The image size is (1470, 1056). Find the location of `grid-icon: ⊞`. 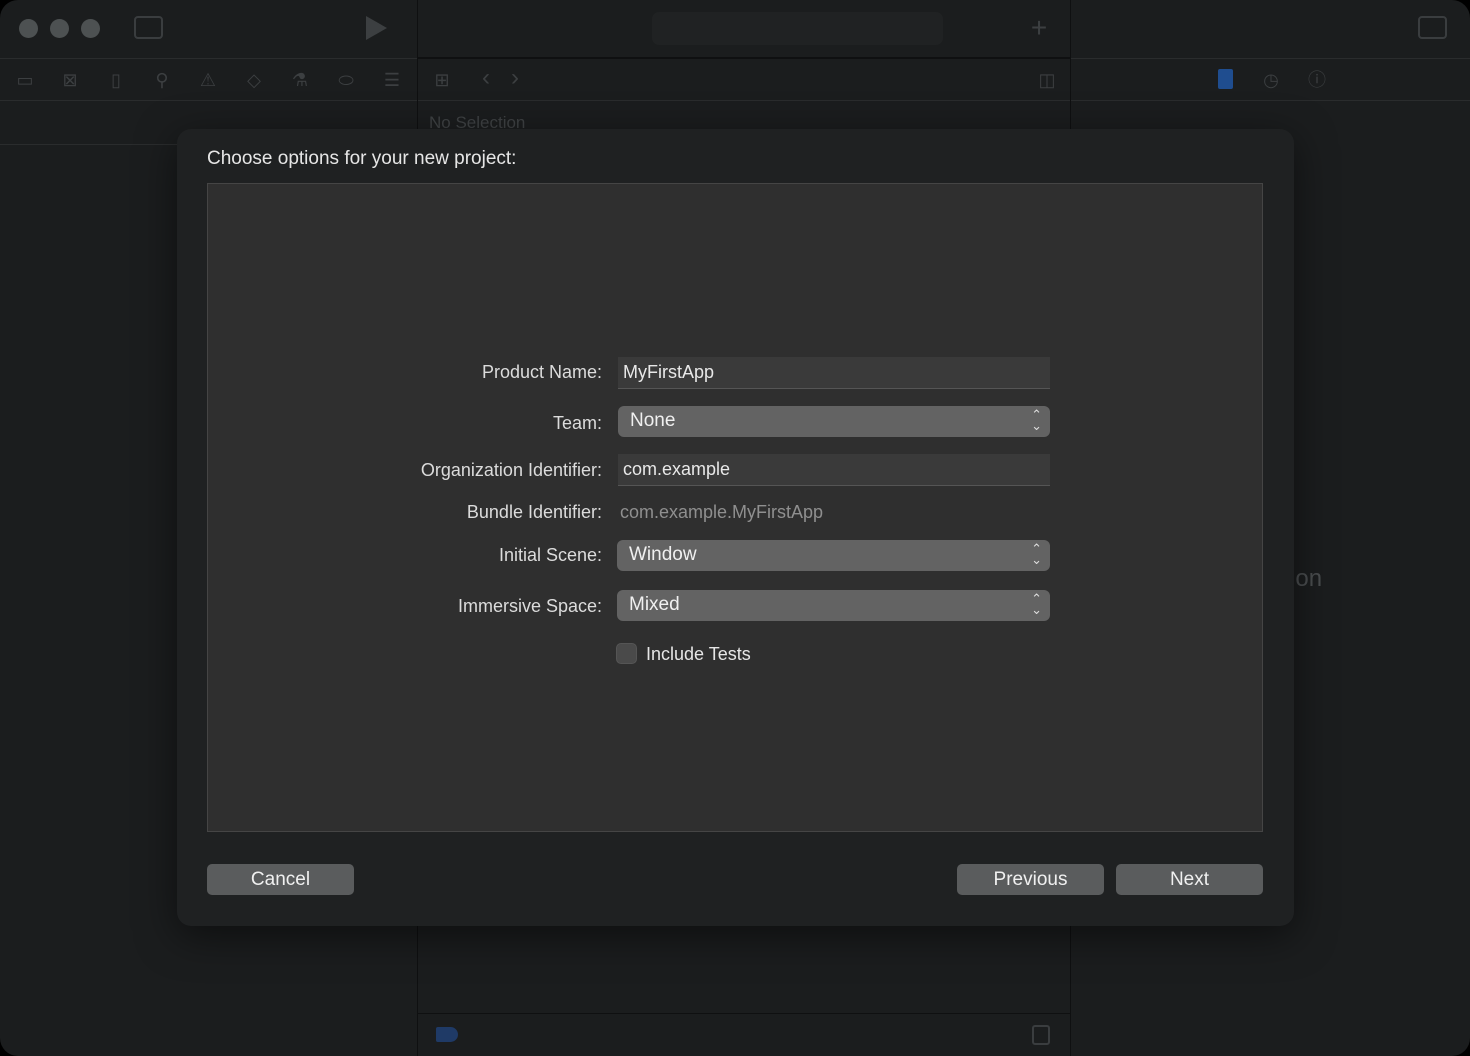

grid-icon: ⊞ is located at coordinates (442, 80).